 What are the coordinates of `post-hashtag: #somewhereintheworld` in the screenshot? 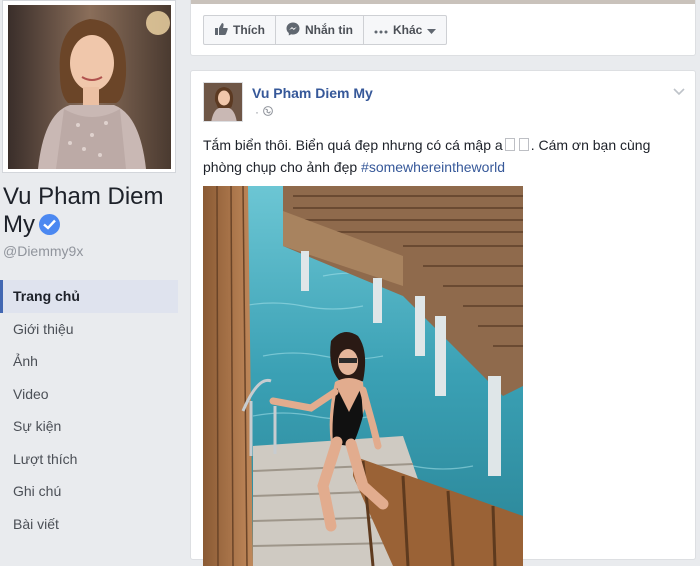 It's located at (433, 167).